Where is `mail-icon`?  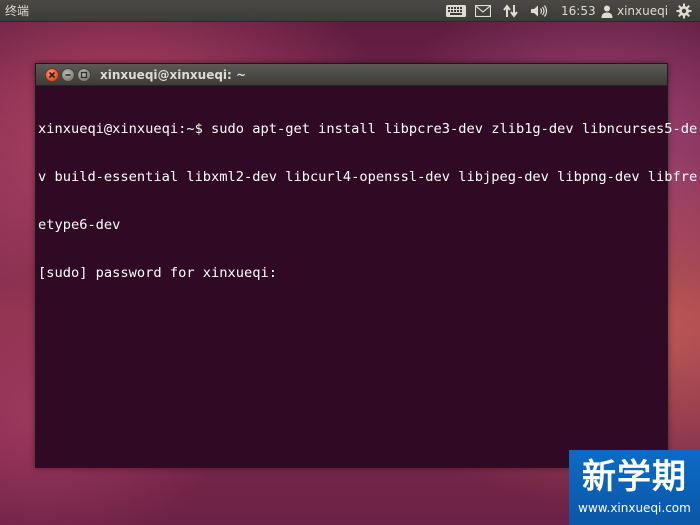 mail-icon is located at coordinates (483, 11).